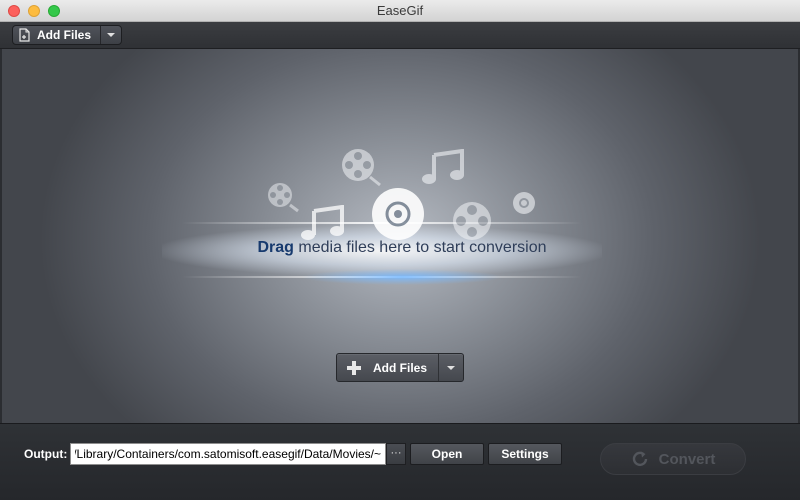  I want to click on toolbar-add-files-dropdown, so click(110, 35).